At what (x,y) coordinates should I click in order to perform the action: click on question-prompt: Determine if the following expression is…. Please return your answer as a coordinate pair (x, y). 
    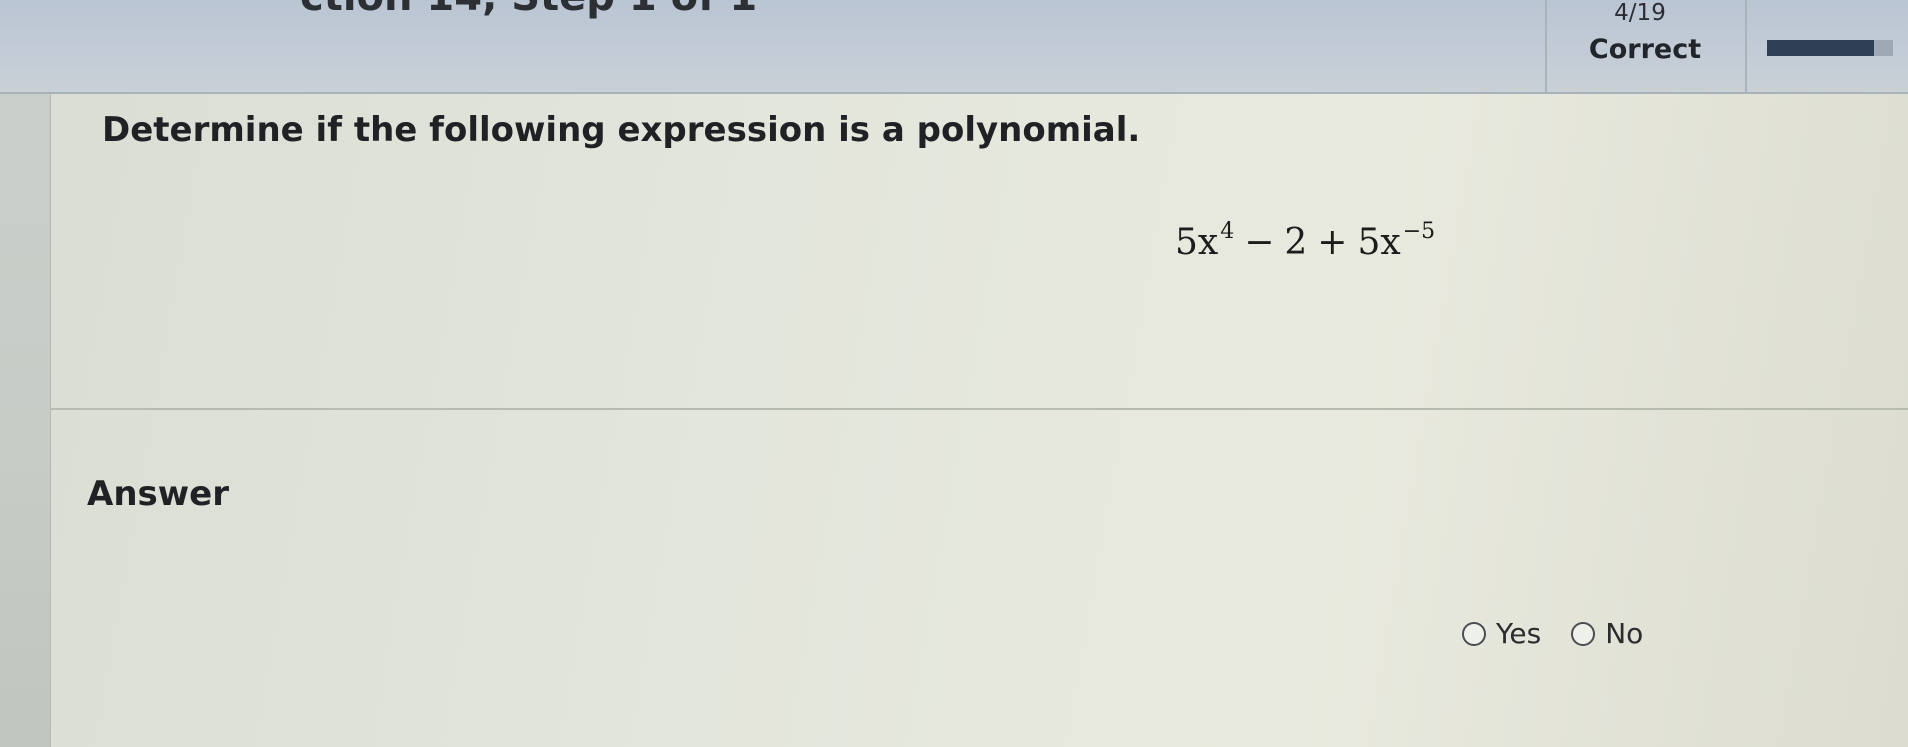
    Looking at the image, I should click on (621, 130).